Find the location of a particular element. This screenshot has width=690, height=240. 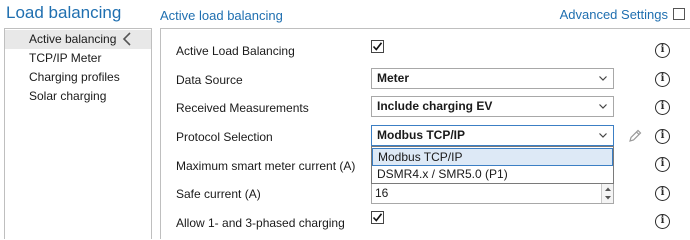

sidebar-item-label: Solar charging is located at coordinates (68, 96).